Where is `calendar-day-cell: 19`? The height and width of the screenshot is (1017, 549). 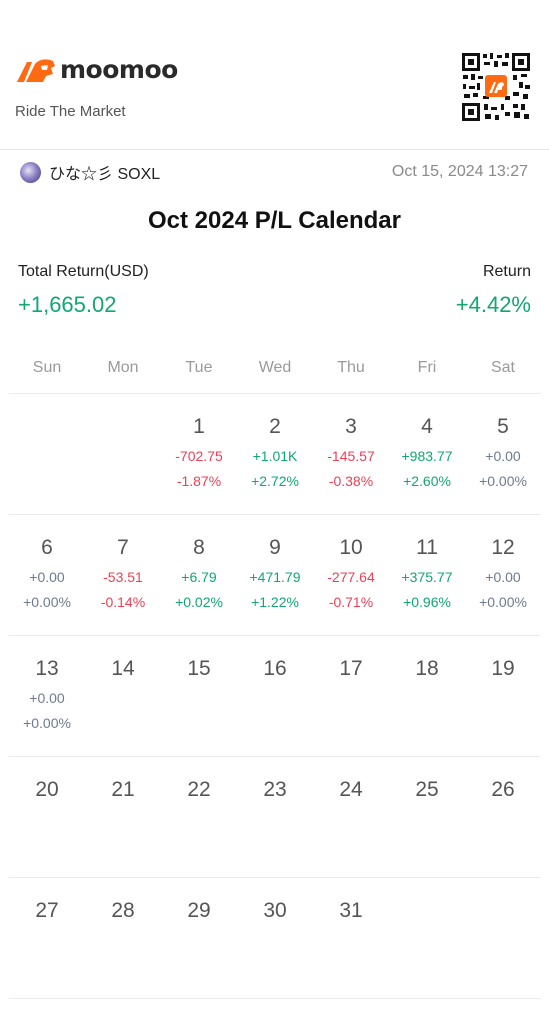
calendar-day-cell: 19 is located at coordinates (503, 696).